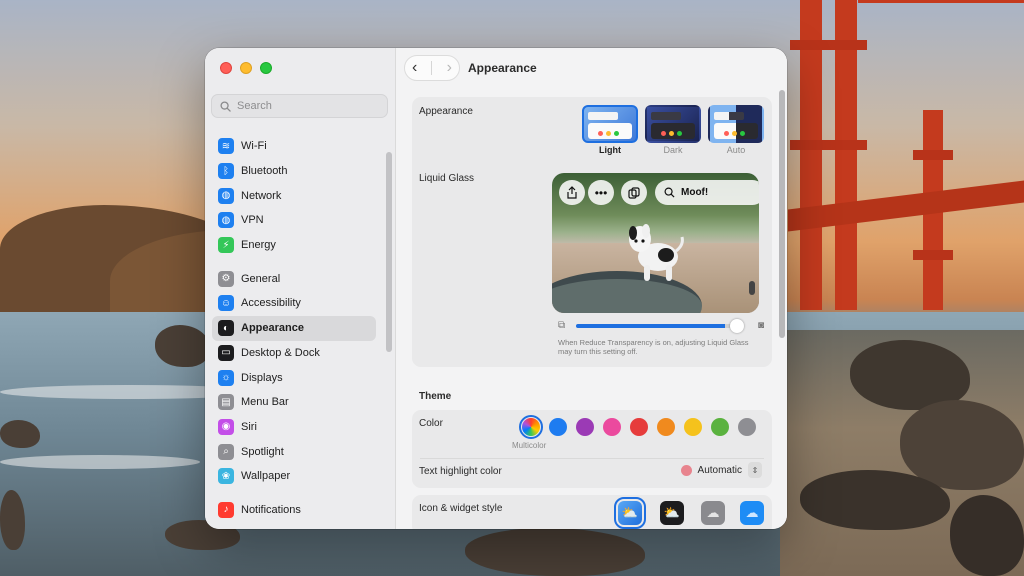 The height and width of the screenshot is (576, 1024). I want to click on sidebar-item-notifications: ♪ Notifications, so click(294, 510).